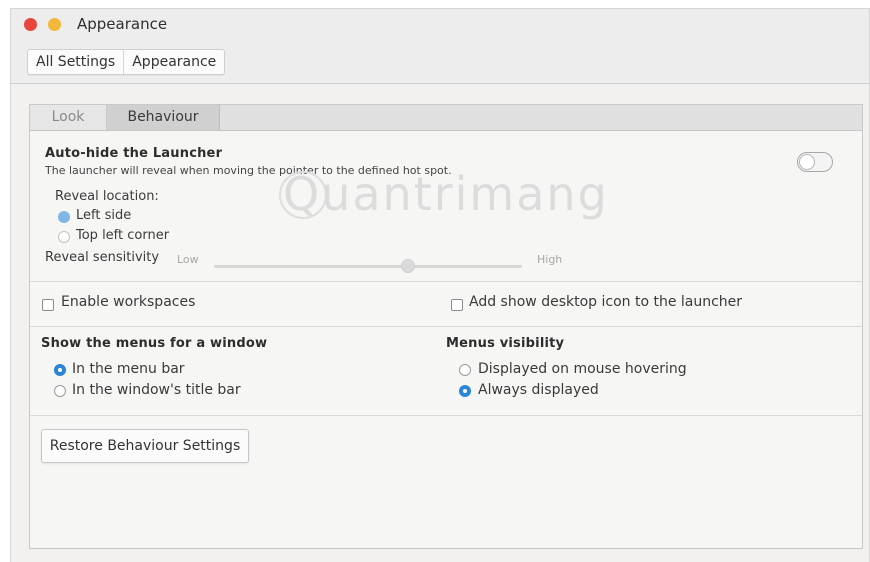  Describe the element at coordinates (64, 237) in the screenshot. I see `radio-top-left-corner` at that location.